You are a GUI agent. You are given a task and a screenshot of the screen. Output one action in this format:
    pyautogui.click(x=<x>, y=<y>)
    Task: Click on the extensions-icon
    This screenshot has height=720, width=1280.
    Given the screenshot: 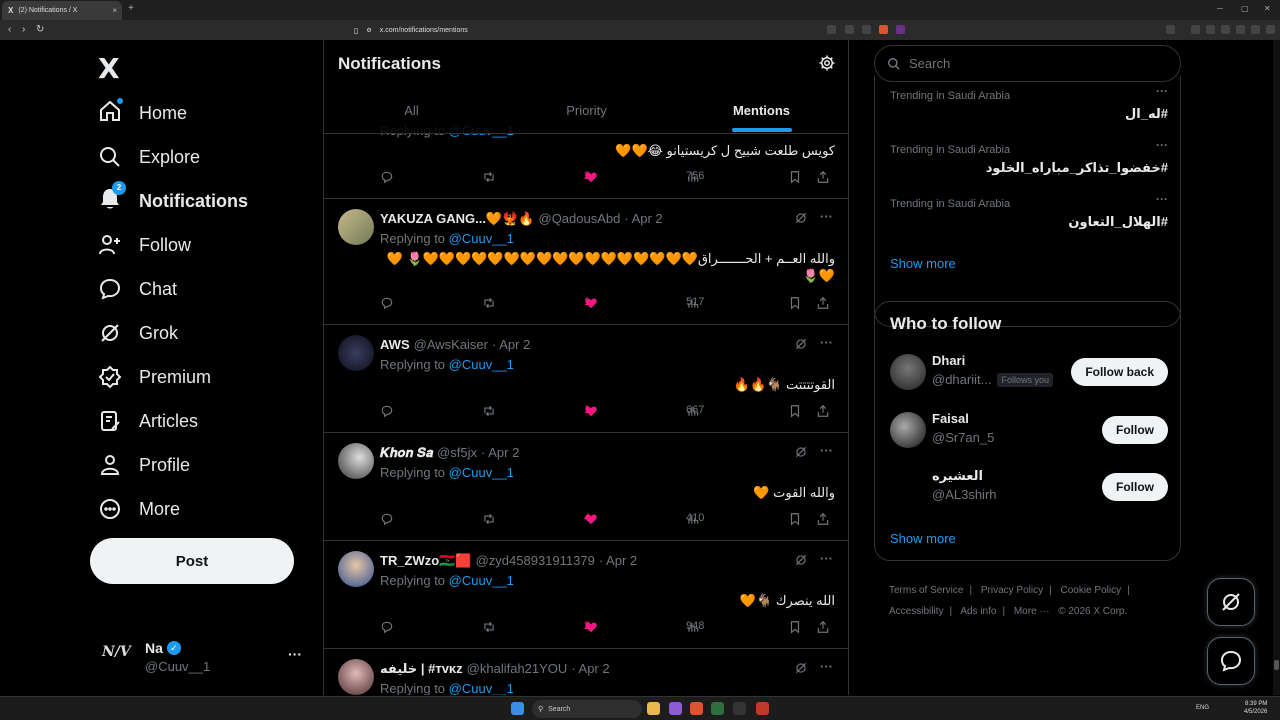 What is the action you would take?
    pyautogui.click(x=1195, y=29)
    